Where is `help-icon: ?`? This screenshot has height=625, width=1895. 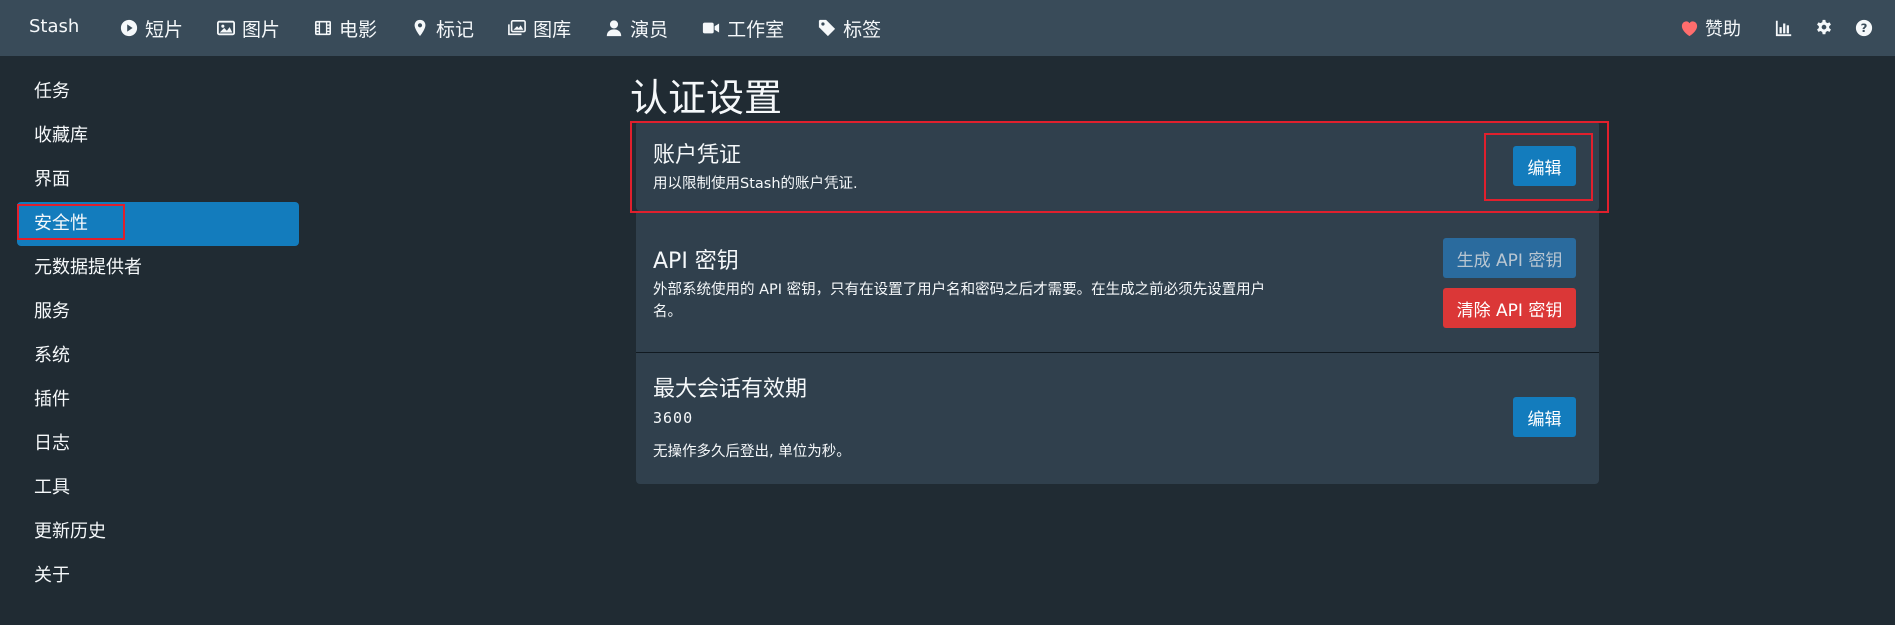 help-icon: ? is located at coordinates (1864, 28).